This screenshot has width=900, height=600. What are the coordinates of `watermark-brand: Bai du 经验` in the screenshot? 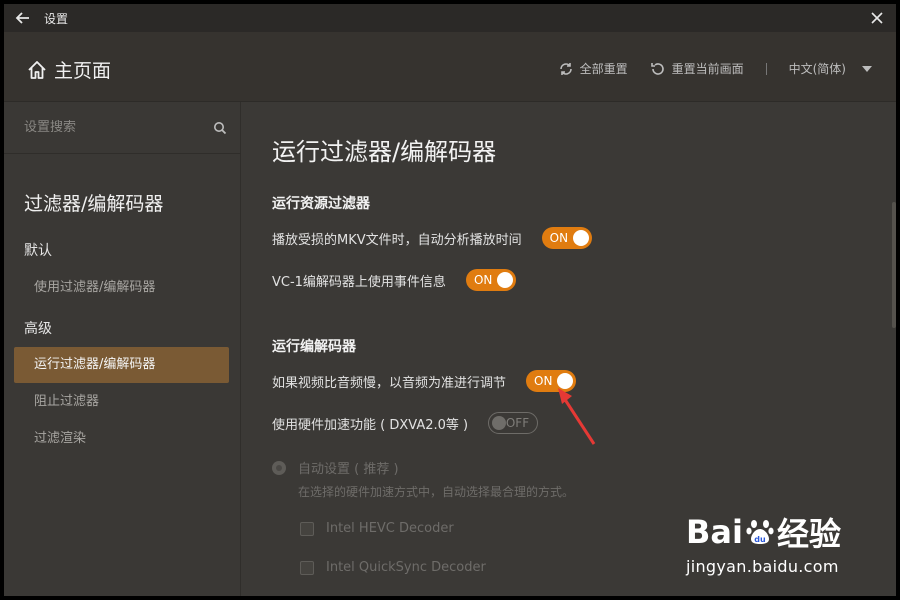 It's located at (763, 533).